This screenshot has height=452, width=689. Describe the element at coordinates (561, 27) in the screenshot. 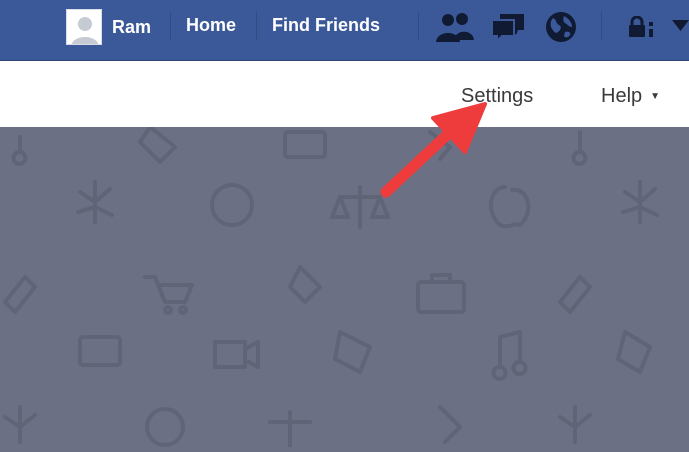

I see `notifications-globe-icon` at that location.